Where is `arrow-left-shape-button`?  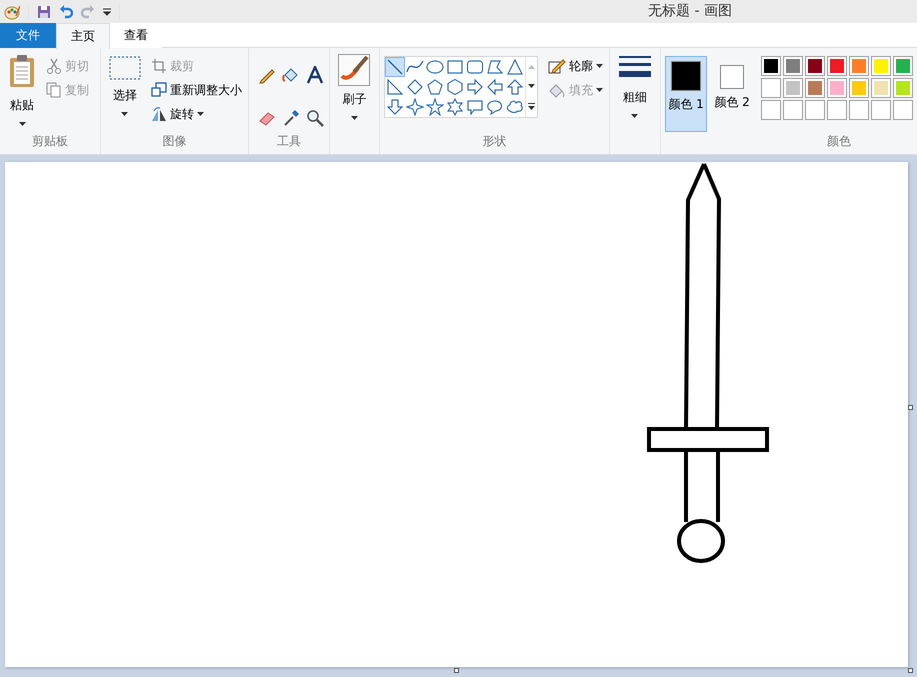
arrow-left-shape-button is located at coordinates (494, 87).